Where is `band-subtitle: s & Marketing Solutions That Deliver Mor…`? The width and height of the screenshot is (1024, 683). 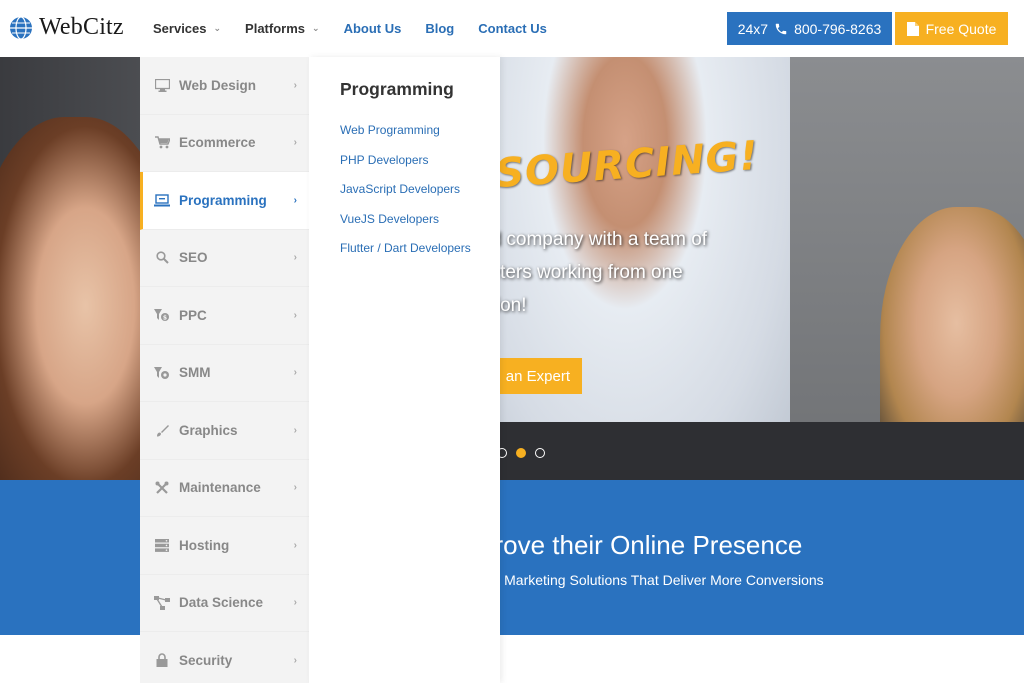 band-subtitle: s & Marketing Solutions That Deliver Mor… is located at coordinates (652, 580).